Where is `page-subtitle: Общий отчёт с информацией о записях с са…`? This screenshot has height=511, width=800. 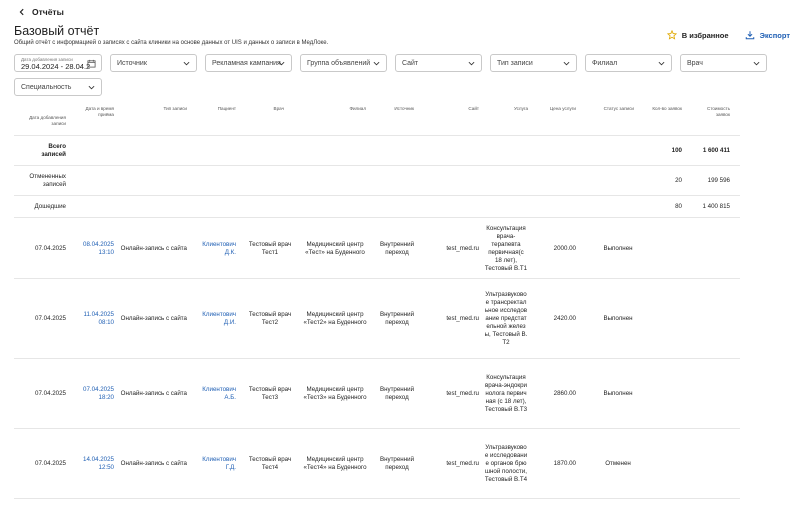
page-subtitle: Общий отчёт с информацией о записях с са… is located at coordinates (171, 43).